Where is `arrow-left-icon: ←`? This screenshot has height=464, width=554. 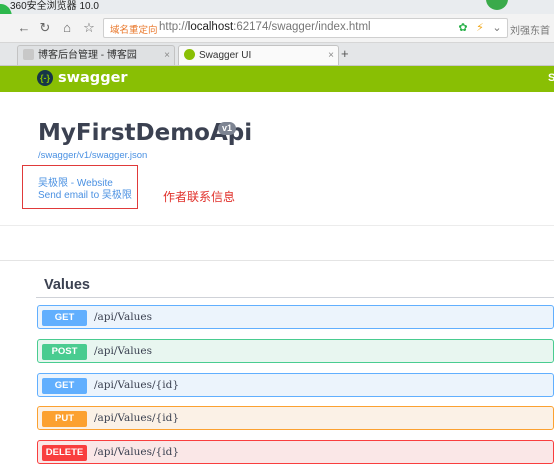
arrow-left-icon: ← is located at coordinates (24, 28).